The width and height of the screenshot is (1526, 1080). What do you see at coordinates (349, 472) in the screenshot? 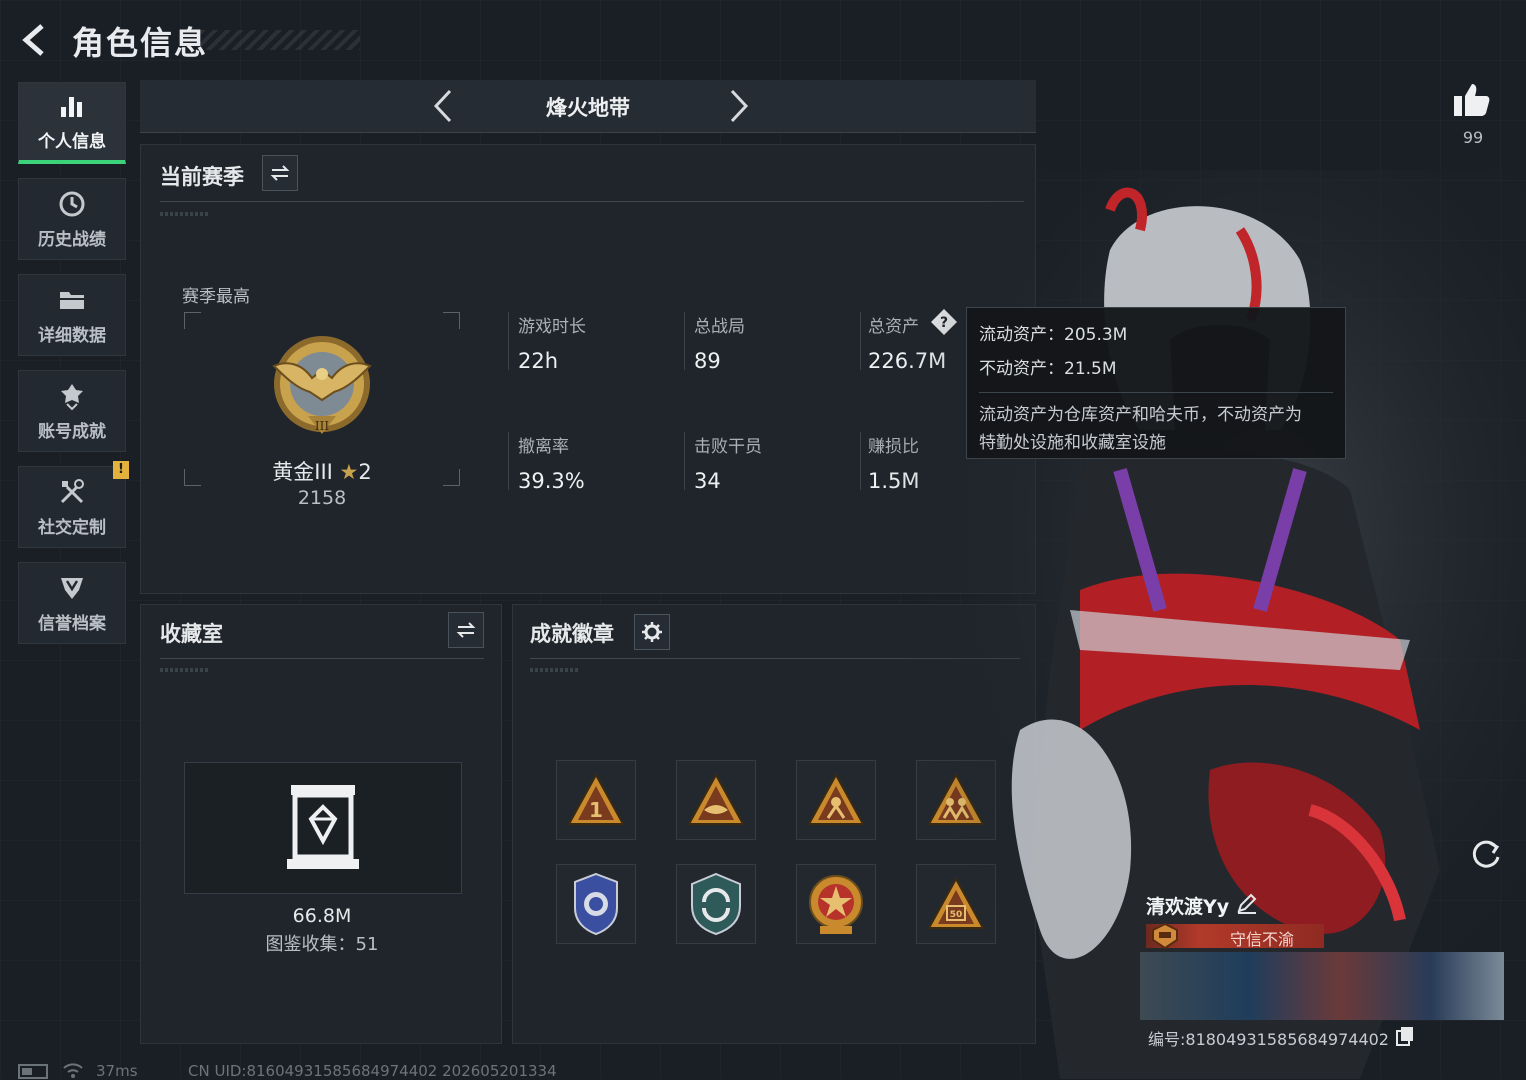
I see `star-icon: ★` at bounding box center [349, 472].